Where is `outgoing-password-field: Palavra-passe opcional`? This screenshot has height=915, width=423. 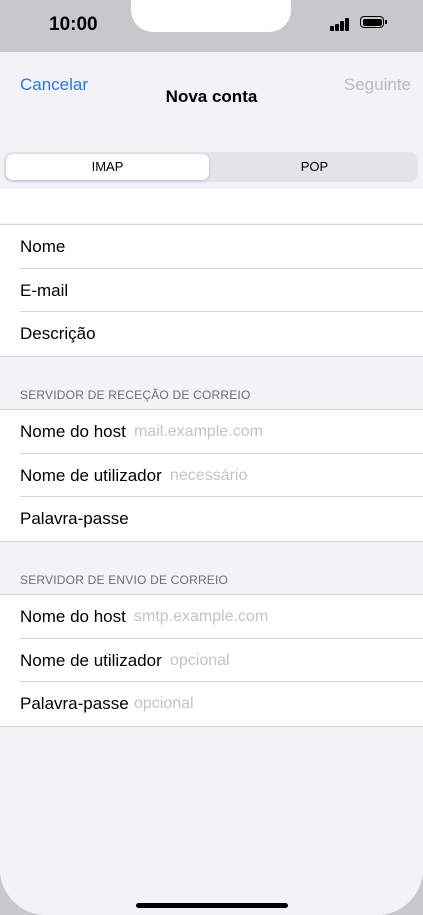 outgoing-password-field: Palavra-passe opcional is located at coordinates (211, 704).